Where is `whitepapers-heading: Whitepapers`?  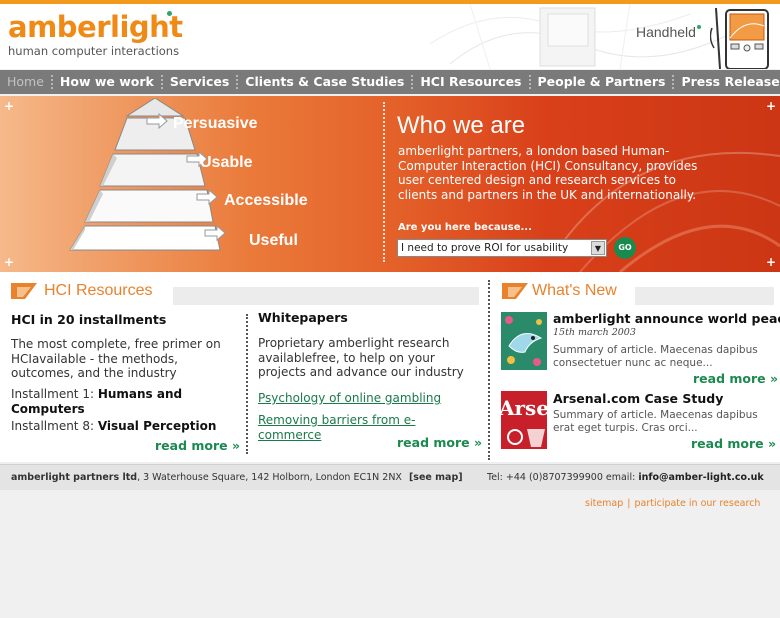 whitepapers-heading: Whitepapers is located at coordinates (303, 317).